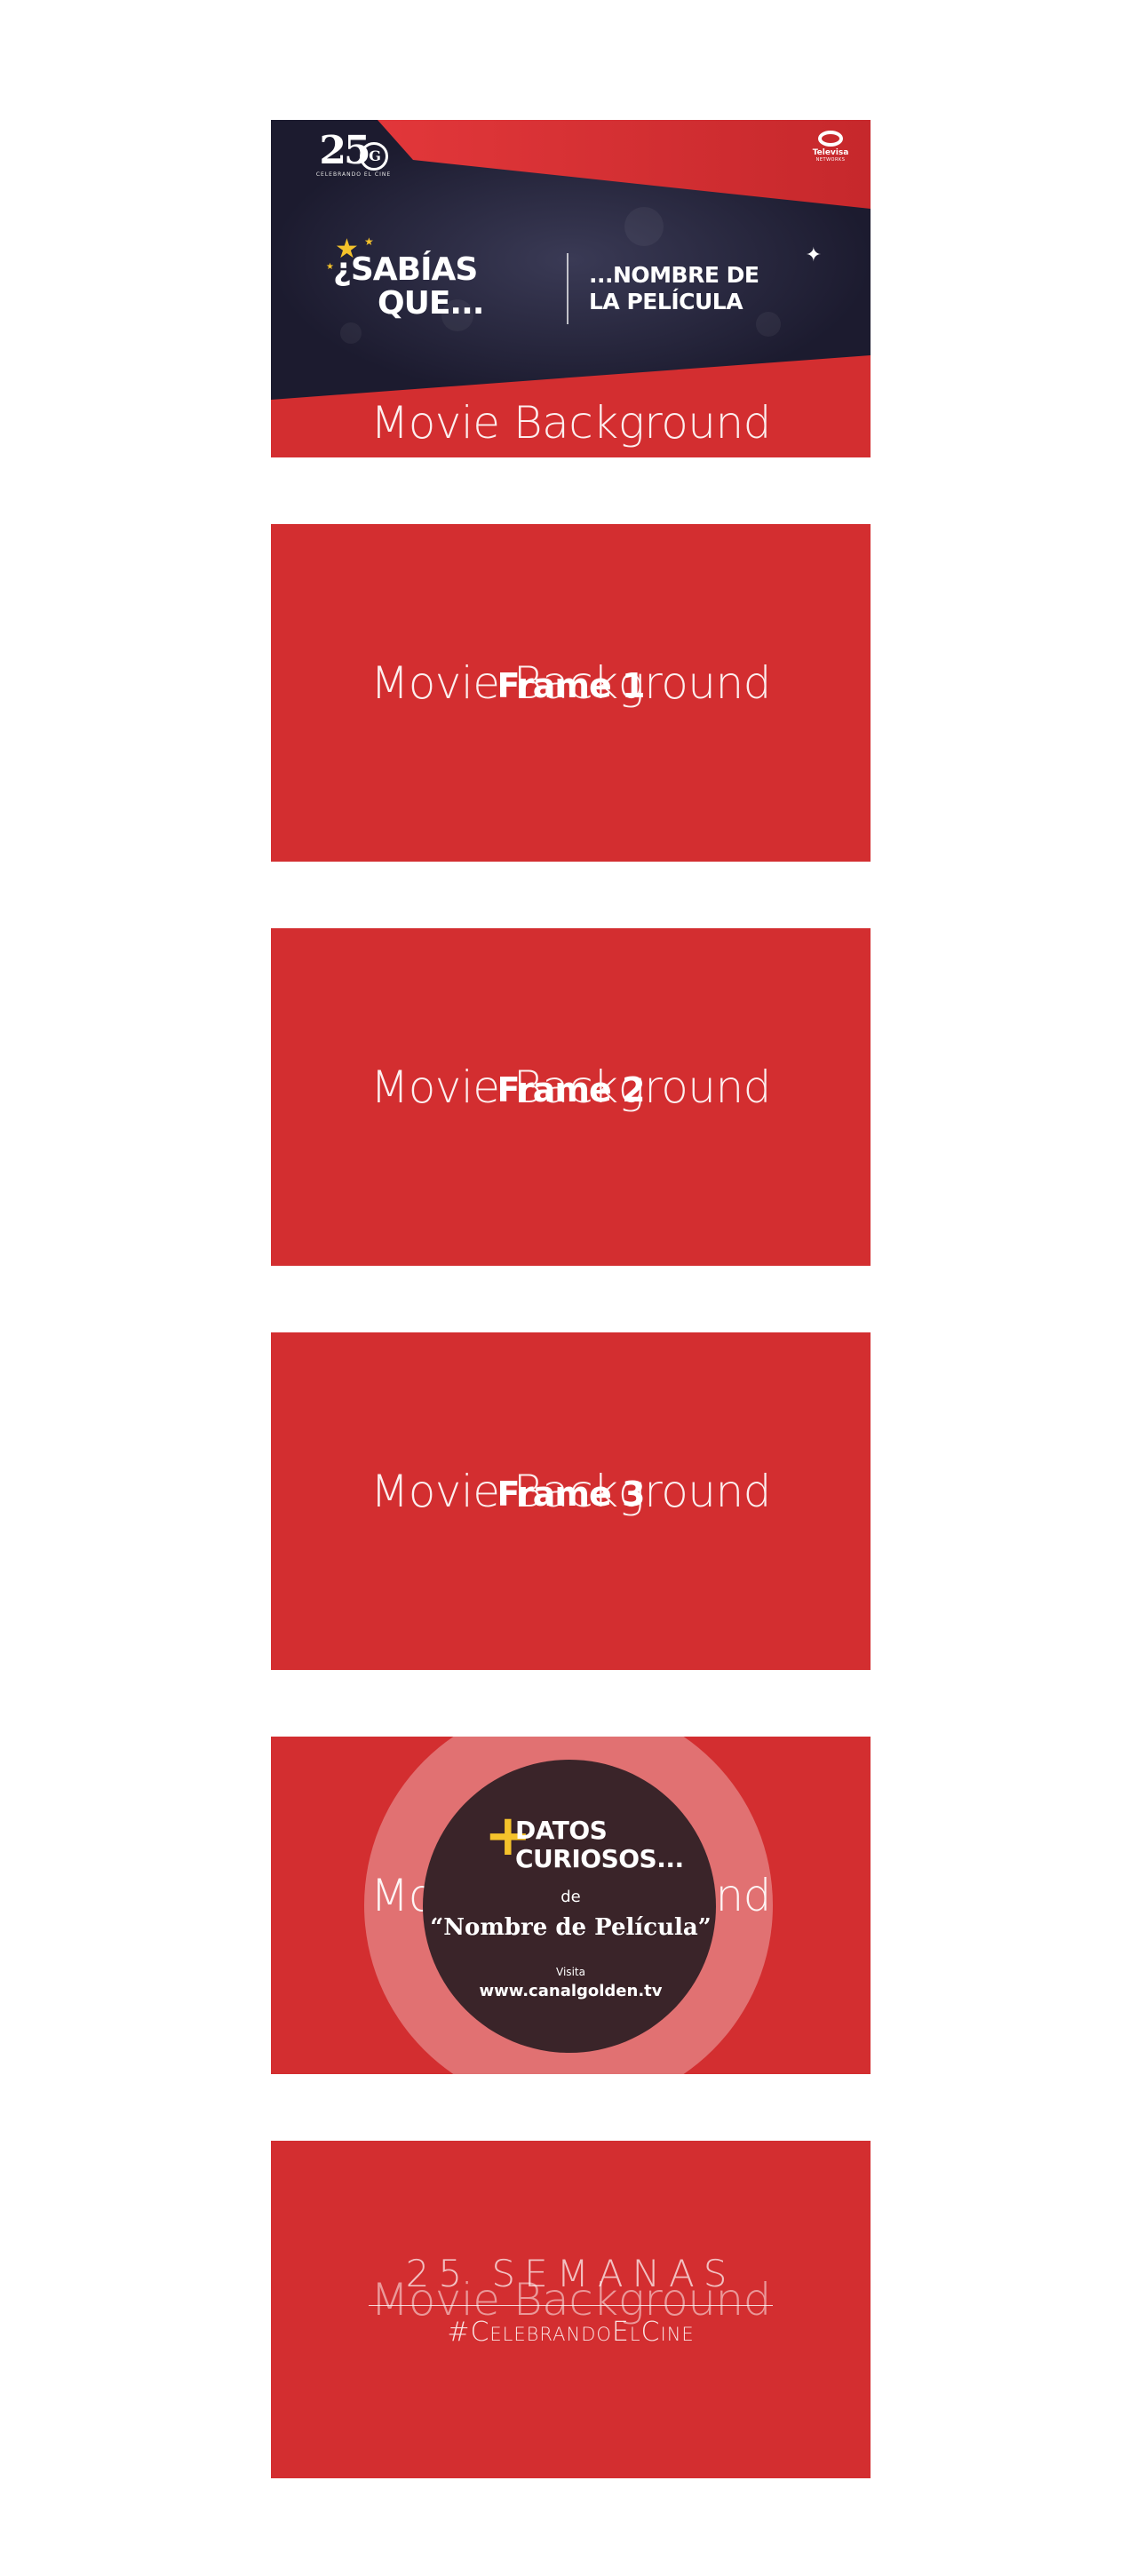 The width and height of the screenshot is (1137, 2576). I want to click on frame-2: Movie Background Frame 2, so click(571, 1097).